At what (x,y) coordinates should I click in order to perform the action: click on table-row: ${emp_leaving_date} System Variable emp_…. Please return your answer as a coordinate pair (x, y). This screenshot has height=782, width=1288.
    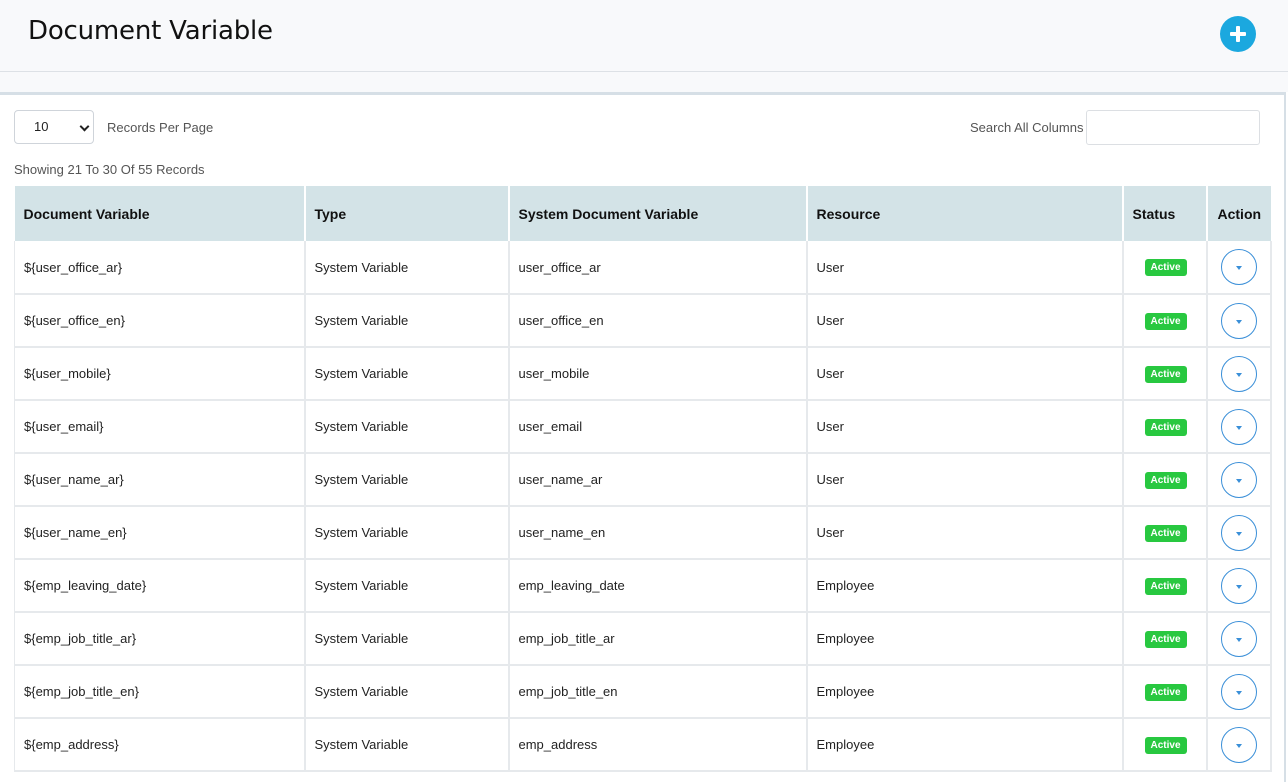
    Looking at the image, I should click on (643, 586).